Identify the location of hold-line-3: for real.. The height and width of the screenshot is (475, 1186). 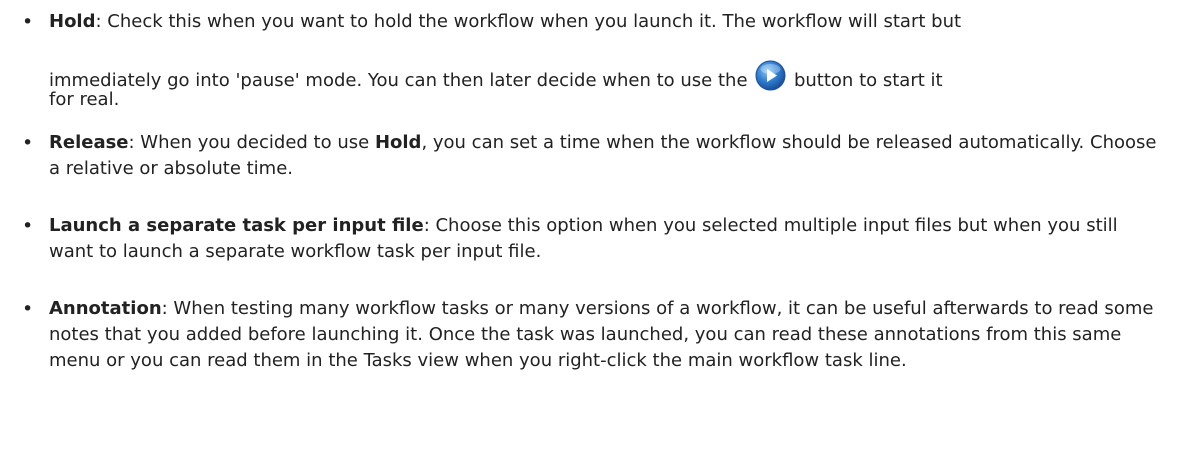
(606, 100).